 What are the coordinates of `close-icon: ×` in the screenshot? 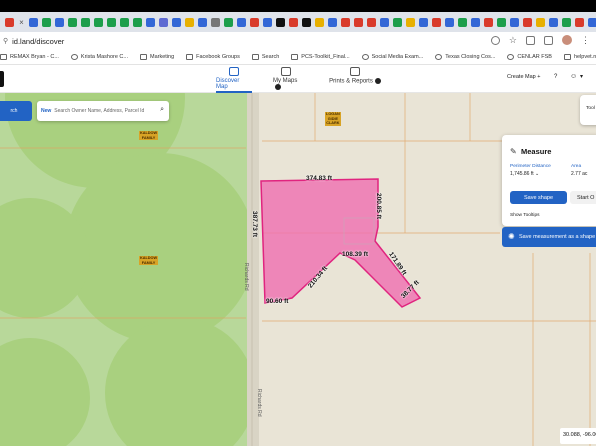 It's located at (21, 22).